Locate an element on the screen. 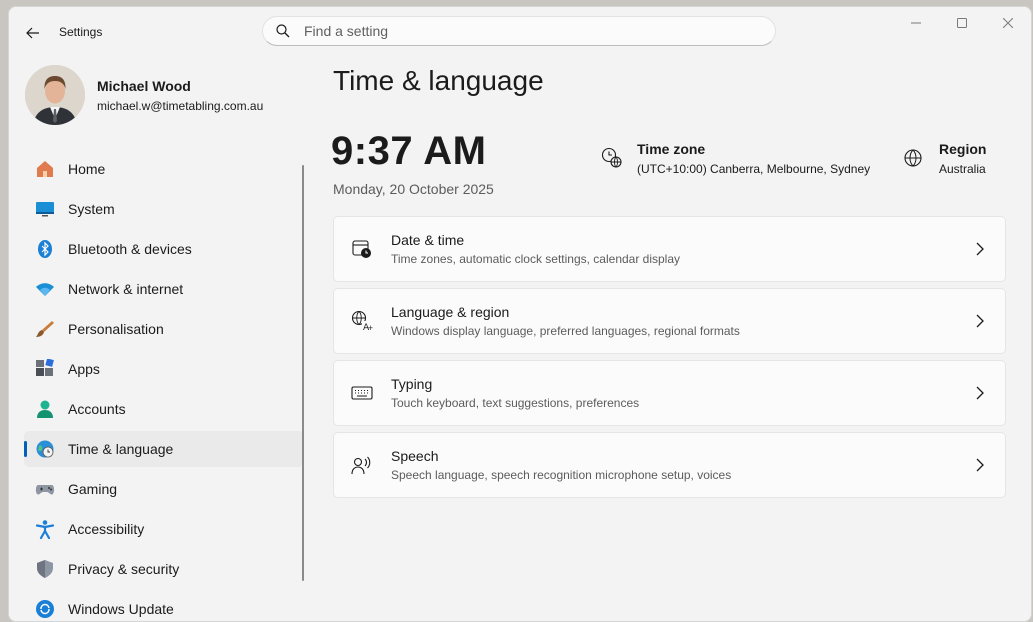 Image resolution: width=1033 pixels, height=622 pixels. maximize-icon is located at coordinates (962, 23).